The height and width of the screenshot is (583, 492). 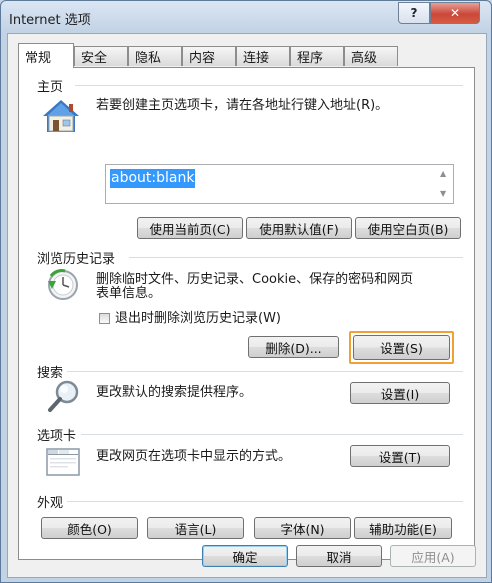 What do you see at coordinates (279, 184) in the screenshot?
I see `homepage-address-input: about:blank ▲ ▼` at bounding box center [279, 184].